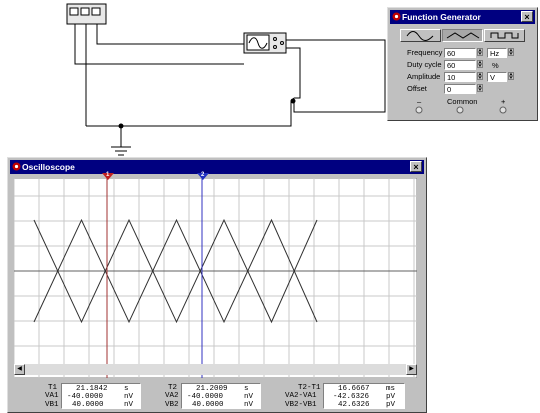 The image size is (540, 413). What do you see at coordinates (301, 396) in the screenshot?
I see `dva-label: VA2-VA1` at bounding box center [301, 396].